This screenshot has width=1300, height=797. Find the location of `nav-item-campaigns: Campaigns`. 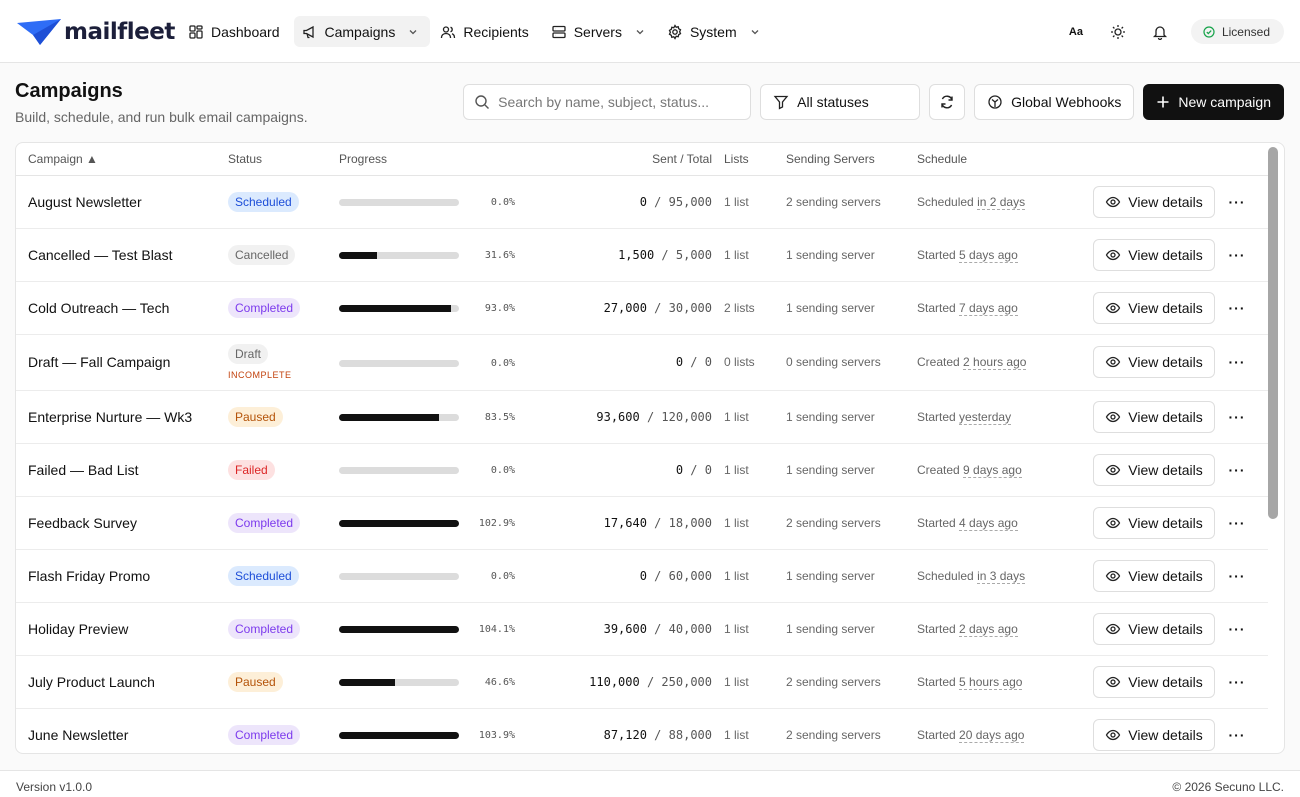

nav-item-campaigns: Campaigns is located at coordinates (362, 31).